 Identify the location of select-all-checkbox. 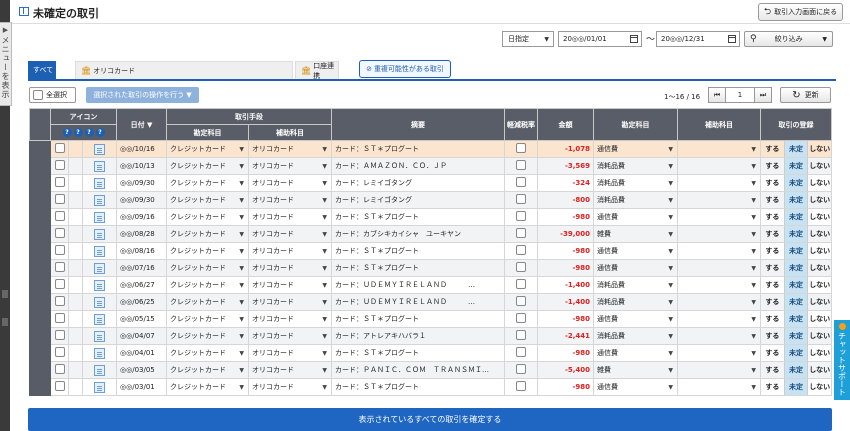
(38, 95).